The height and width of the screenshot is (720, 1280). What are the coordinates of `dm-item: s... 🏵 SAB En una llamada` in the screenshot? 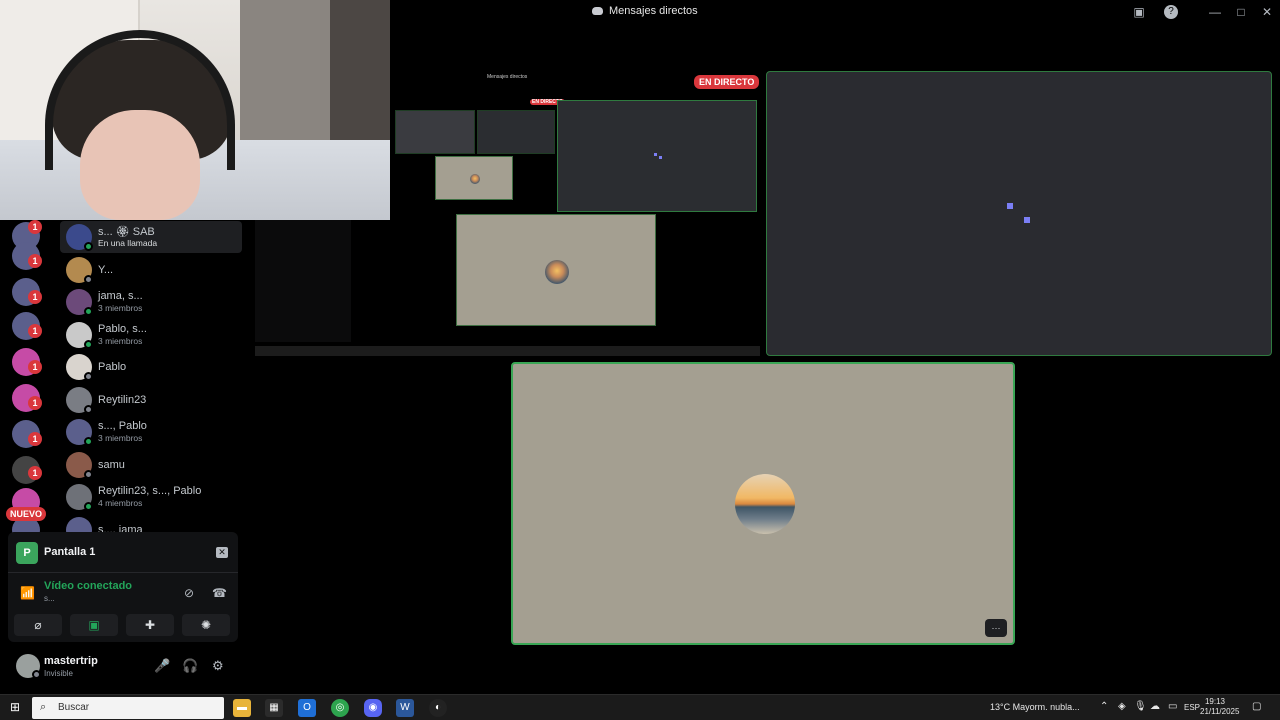 It's located at (151, 237).